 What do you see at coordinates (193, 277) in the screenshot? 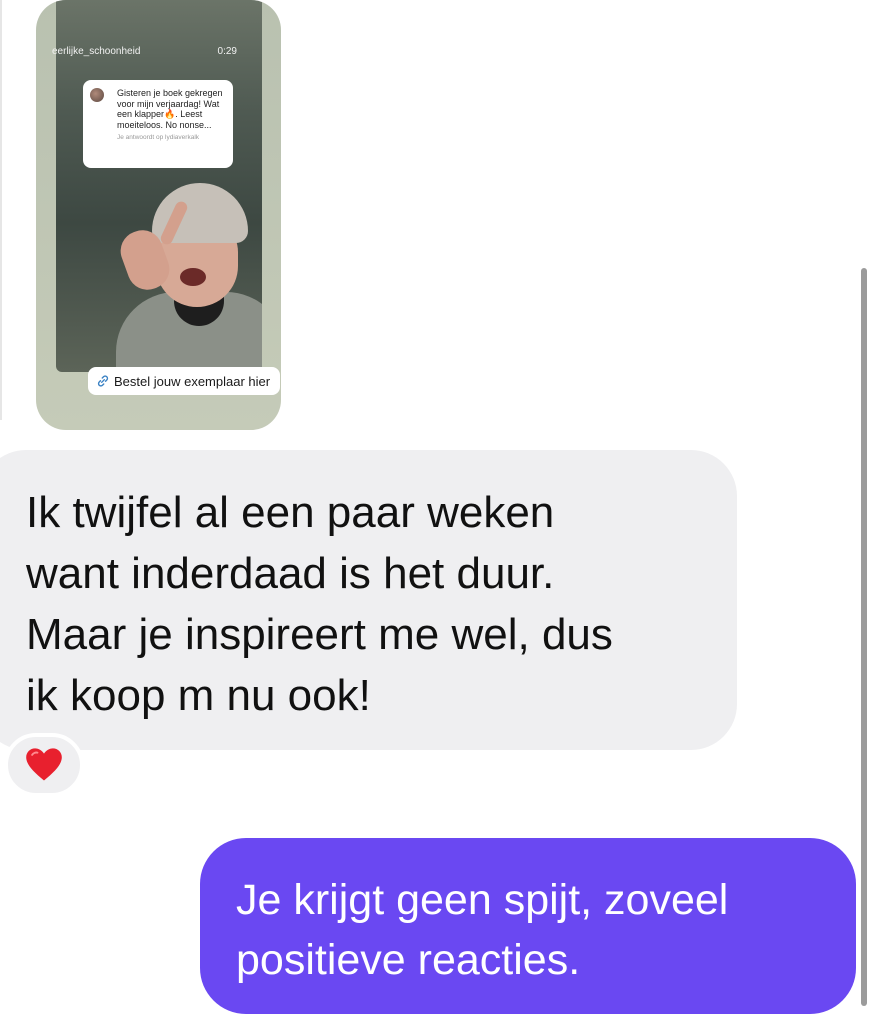
I see `story-person-mouth` at bounding box center [193, 277].